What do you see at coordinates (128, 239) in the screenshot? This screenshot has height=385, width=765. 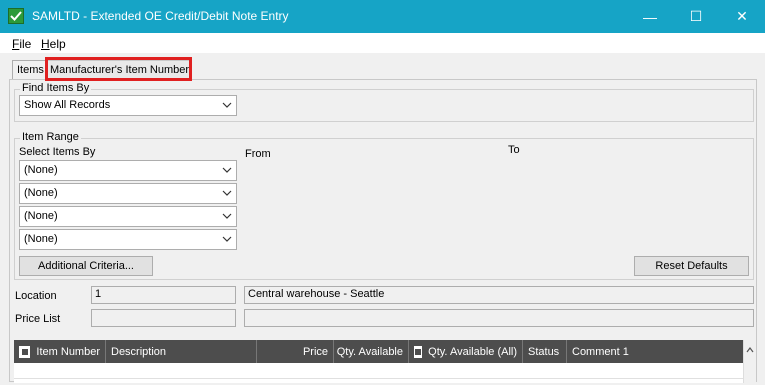 I see `item-range-select-4: (None)` at bounding box center [128, 239].